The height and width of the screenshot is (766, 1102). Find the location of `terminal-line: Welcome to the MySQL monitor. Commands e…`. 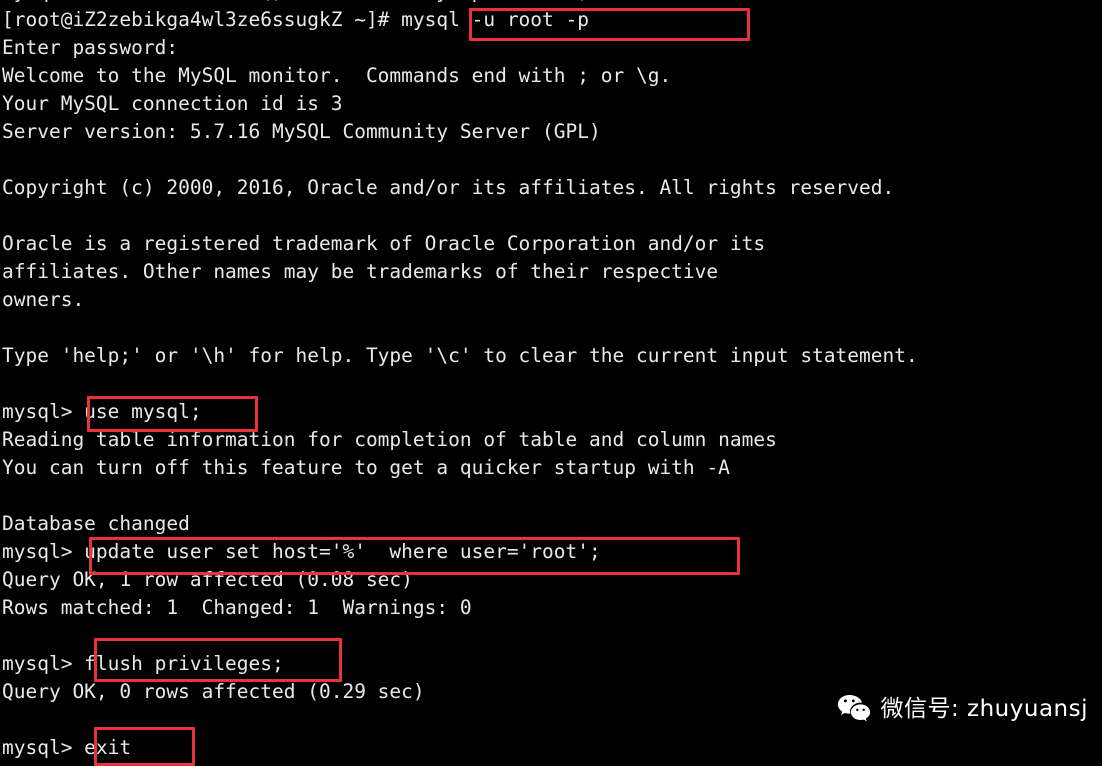

terminal-line: Welcome to the MySQL monitor. Commands e… is located at coordinates (337, 75).